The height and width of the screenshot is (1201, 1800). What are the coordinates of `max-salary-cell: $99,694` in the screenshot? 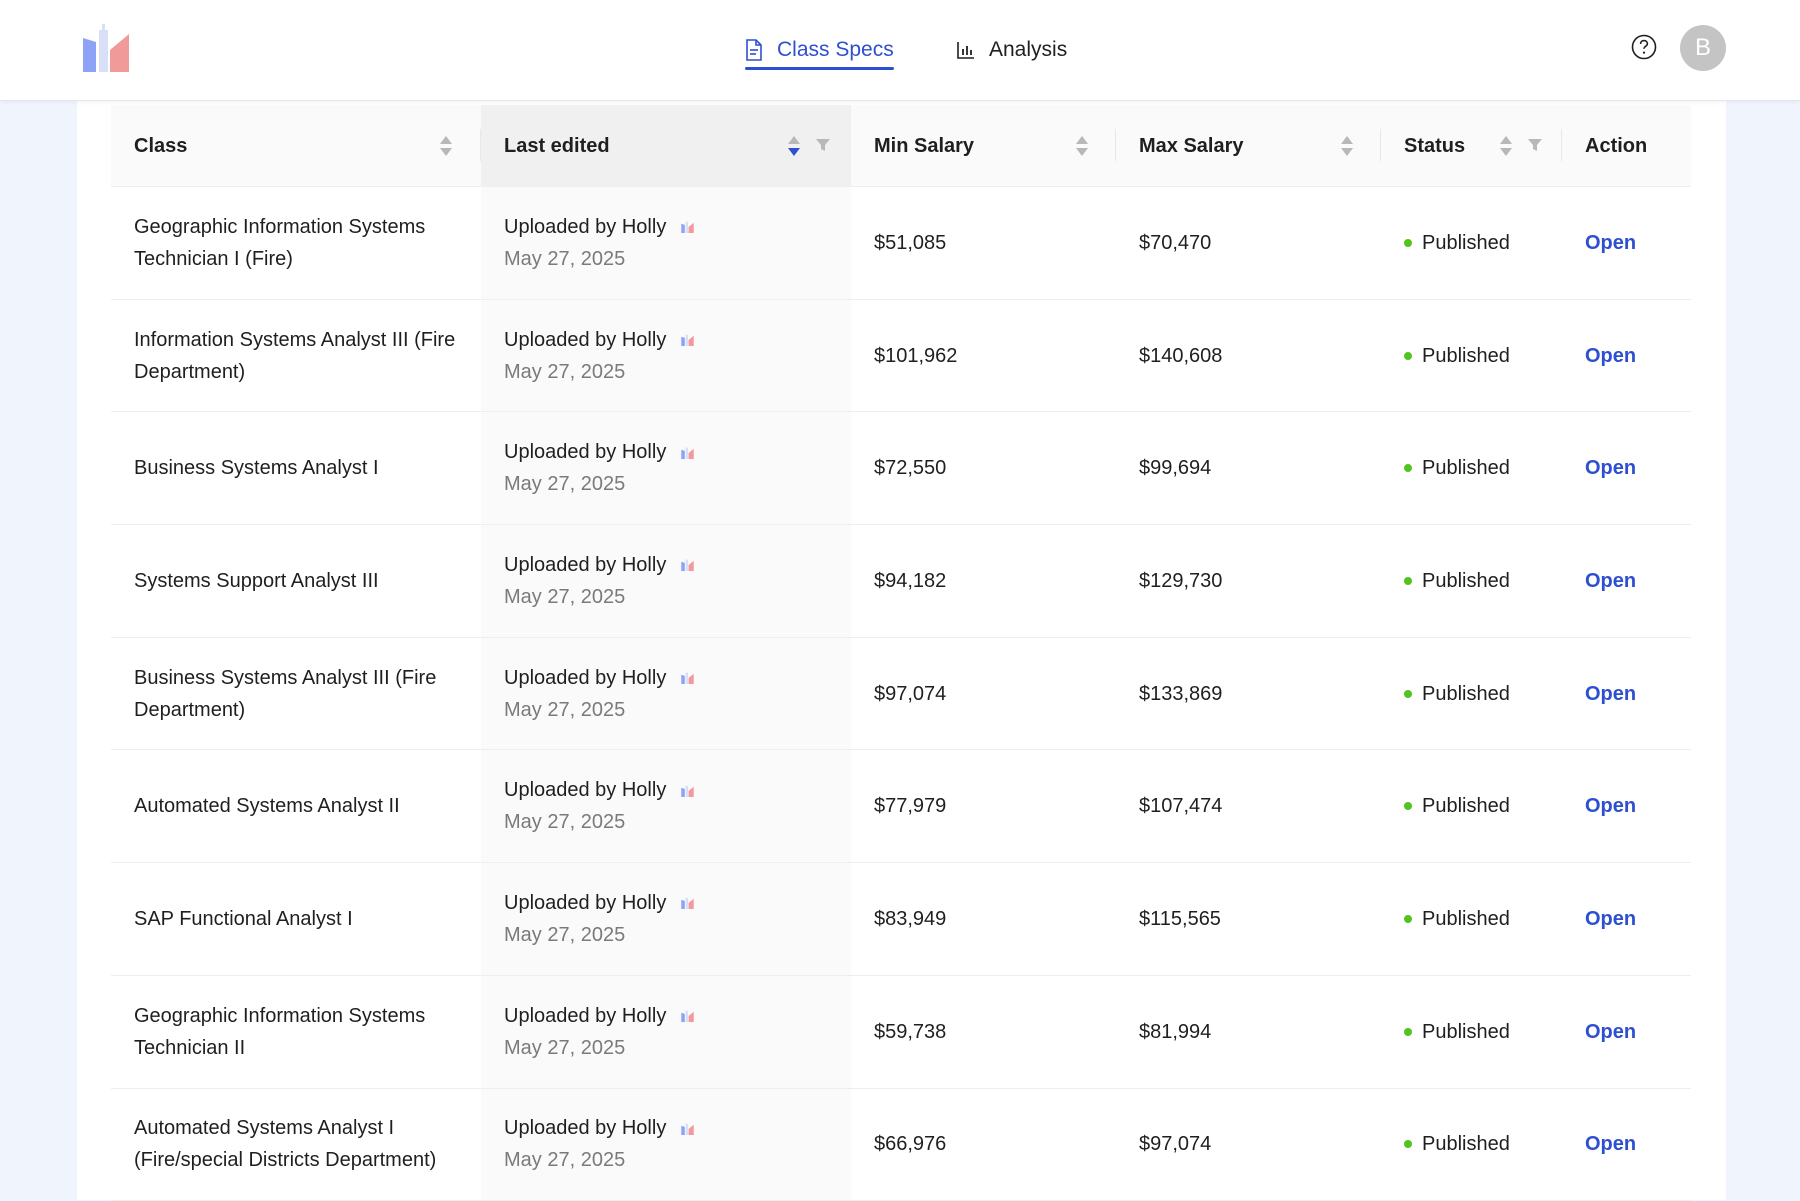 It's located at (1248, 468).